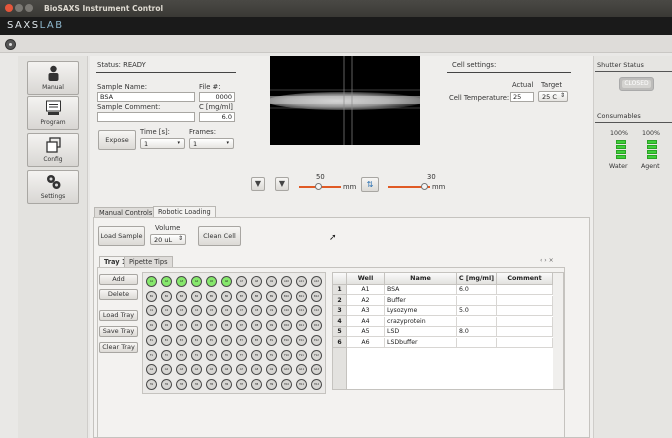 Image resolution: width=672 pixels, height=438 pixels. I want to click on file-number-input: 0000, so click(217, 97).